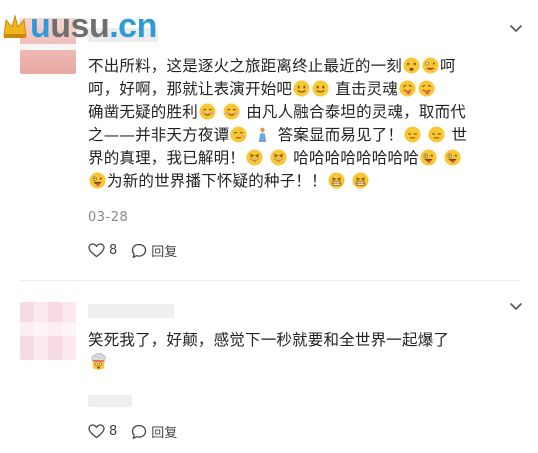 This screenshot has width=538, height=453. I want to click on dizzy-face-icon, so click(411, 65).